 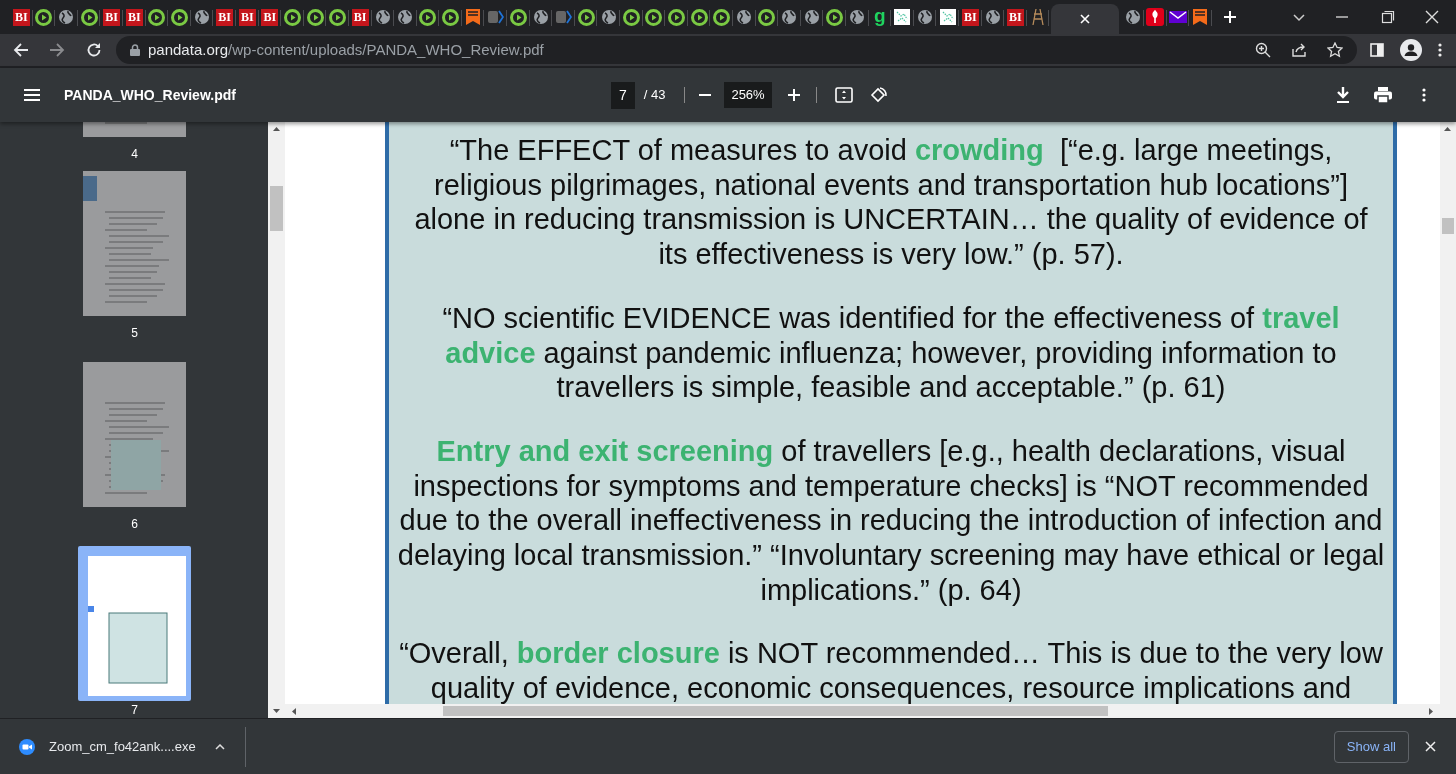 I want to click on lock-icon, so click(x=135, y=50).